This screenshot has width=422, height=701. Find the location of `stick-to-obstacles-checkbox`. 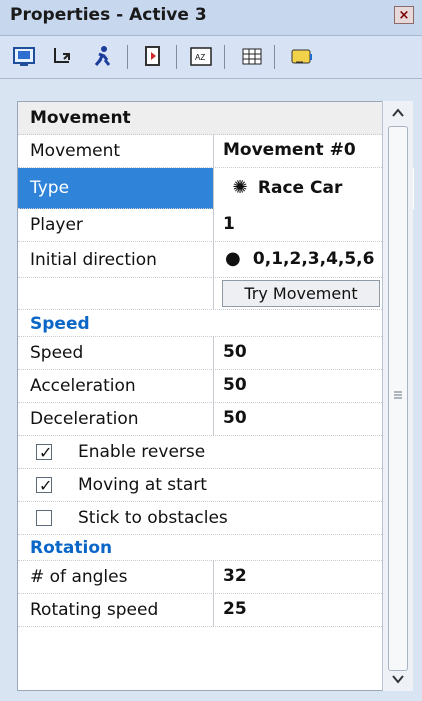

stick-to-obstacles-checkbox is located at coordinates (44, 518).